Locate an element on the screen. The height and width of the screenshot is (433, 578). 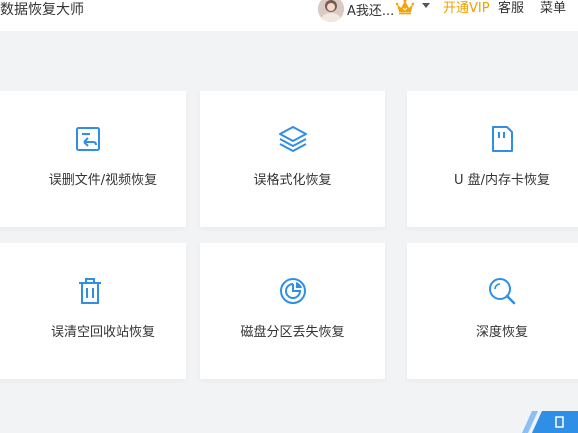
crown-icon is located at coordinates (405, 7).